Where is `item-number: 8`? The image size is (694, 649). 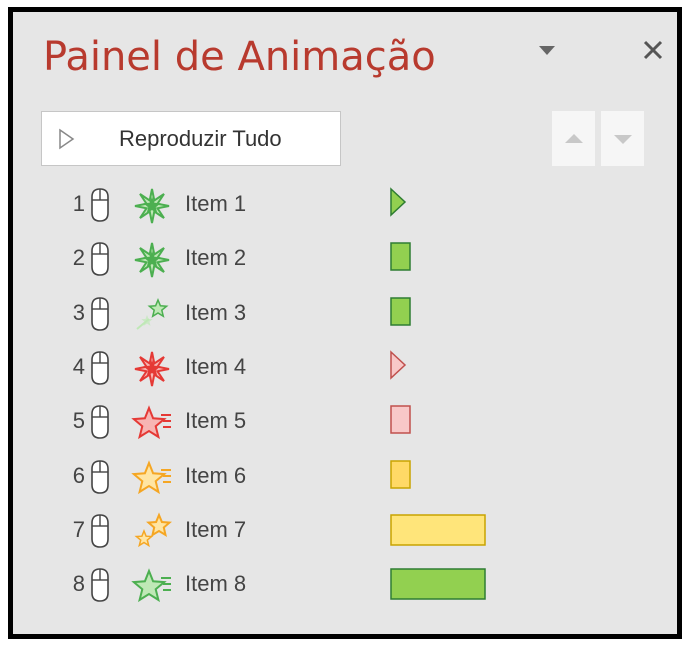 item-number: 8 is located at coordinates (78, 584).